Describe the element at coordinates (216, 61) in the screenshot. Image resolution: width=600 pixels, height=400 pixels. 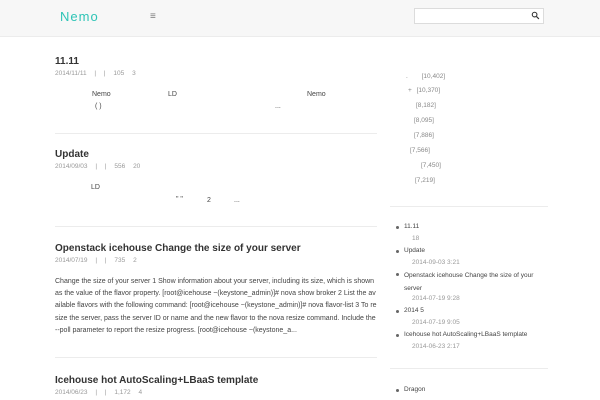
I see `post-title: 11.11` at that location.